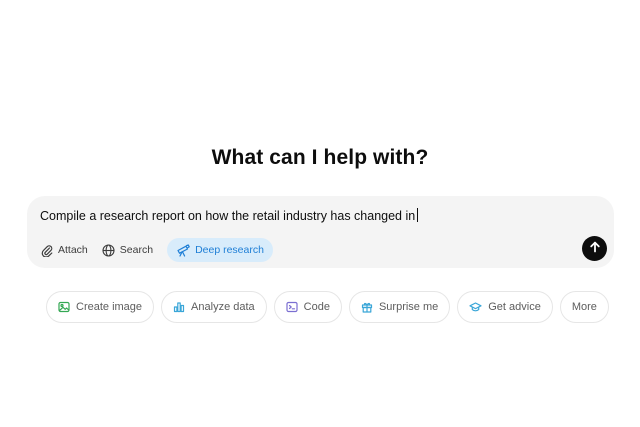  I want to click on graduation-cap-icon, so click(475, 307).